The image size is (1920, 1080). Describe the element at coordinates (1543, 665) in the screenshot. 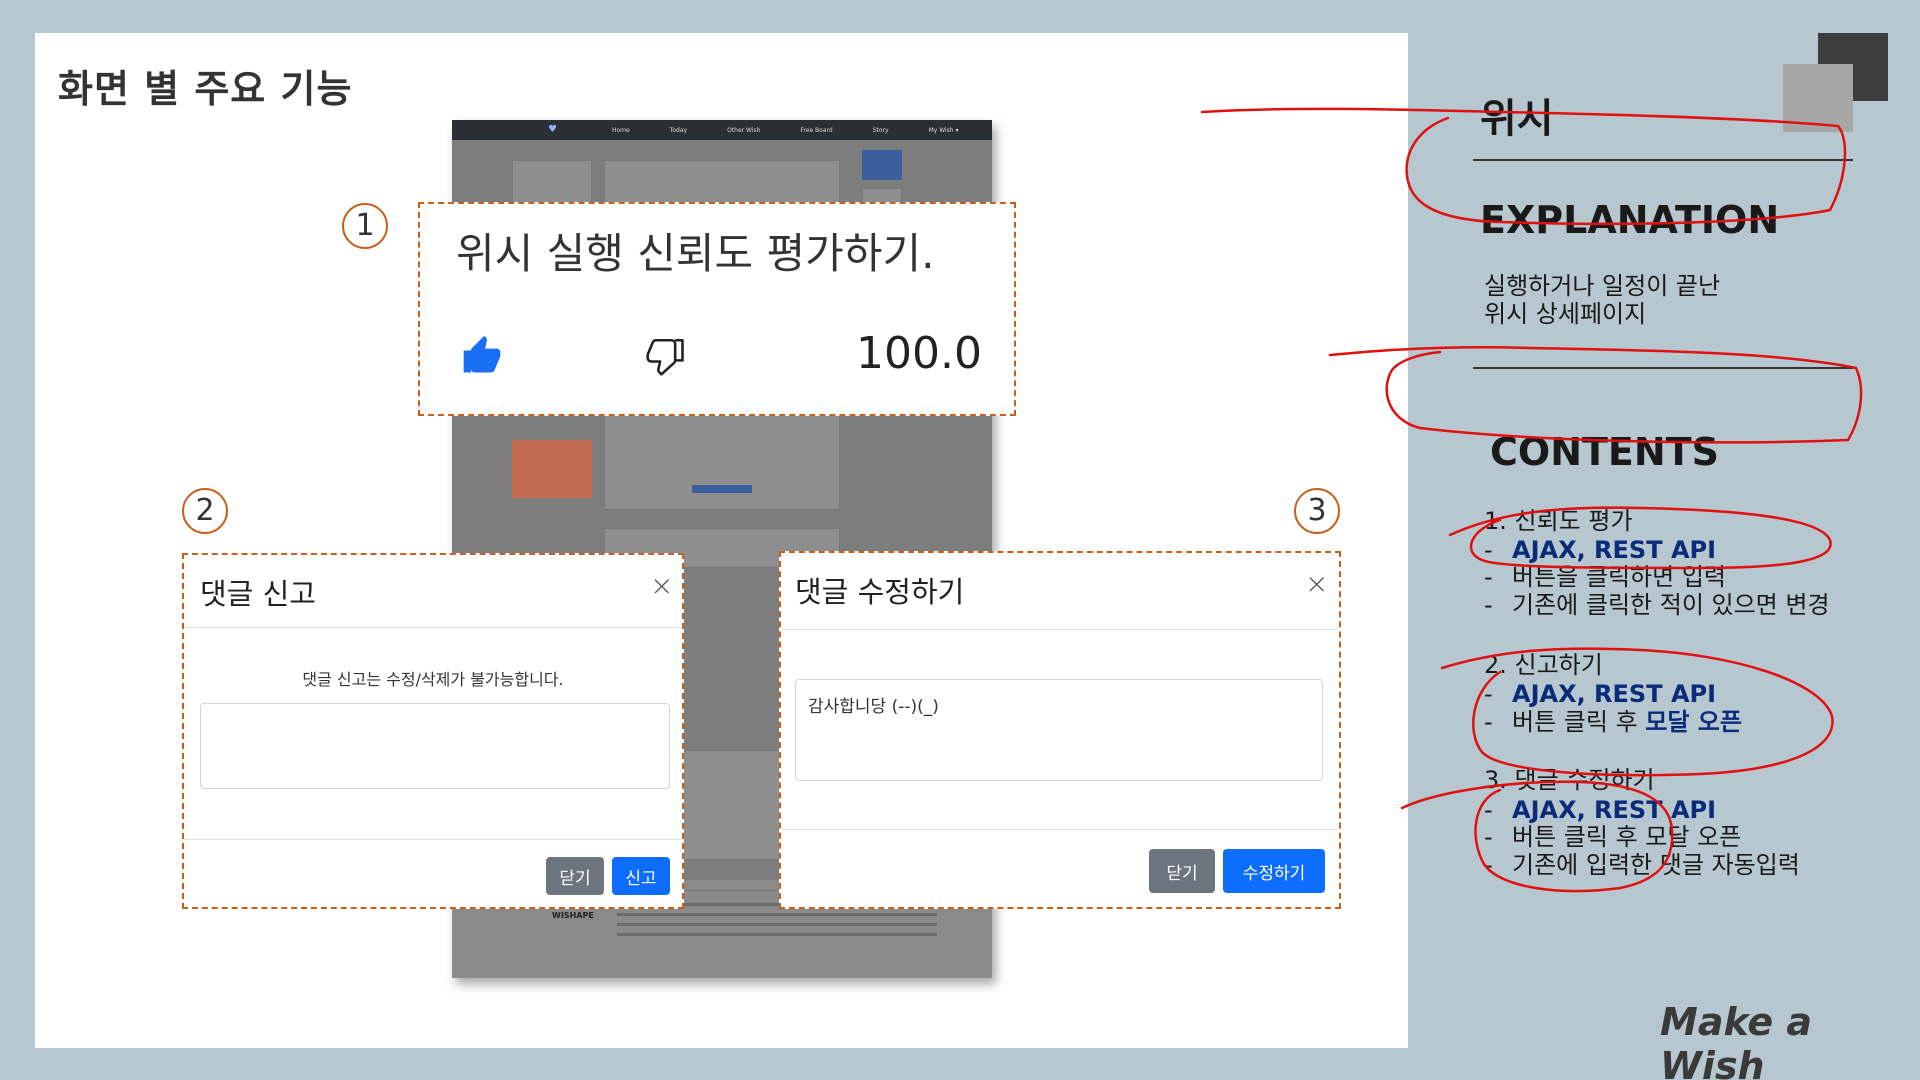

I see `contents-section-title: 2. 신고하기` at that location.